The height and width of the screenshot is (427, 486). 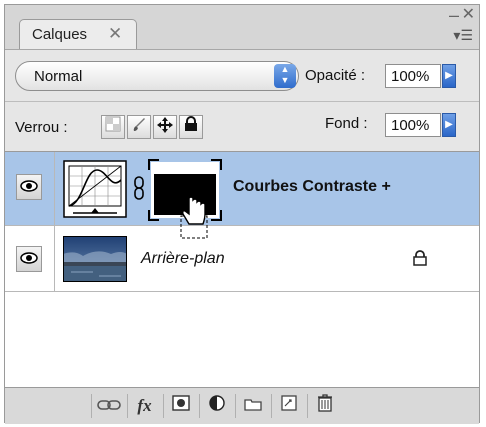 What do you see at coordinates (58, 76) in the screenshot?
I see `blend-mode-value: Normal` at bounding box center [58, 76].